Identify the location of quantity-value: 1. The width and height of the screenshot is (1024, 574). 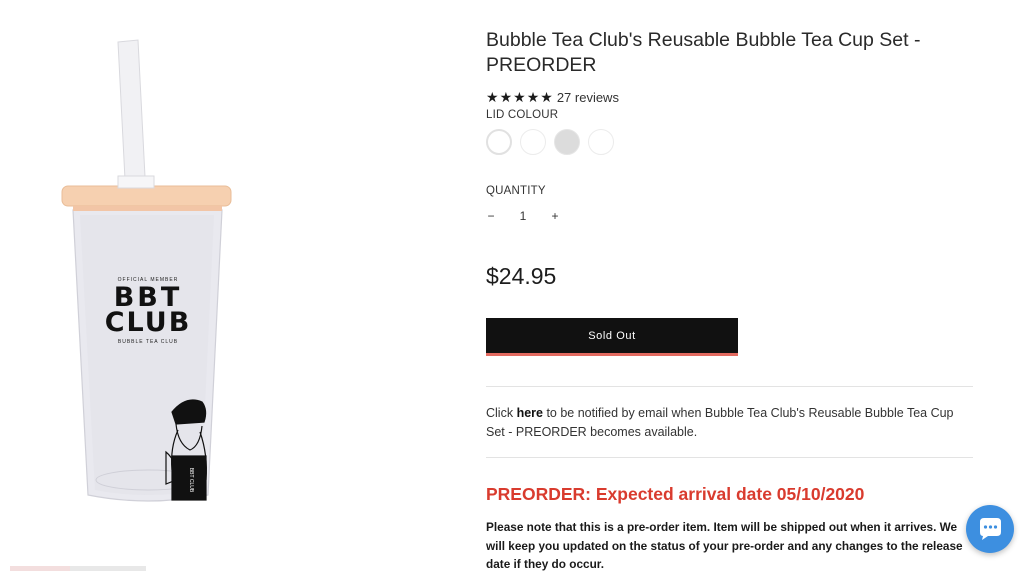
(523, 216).